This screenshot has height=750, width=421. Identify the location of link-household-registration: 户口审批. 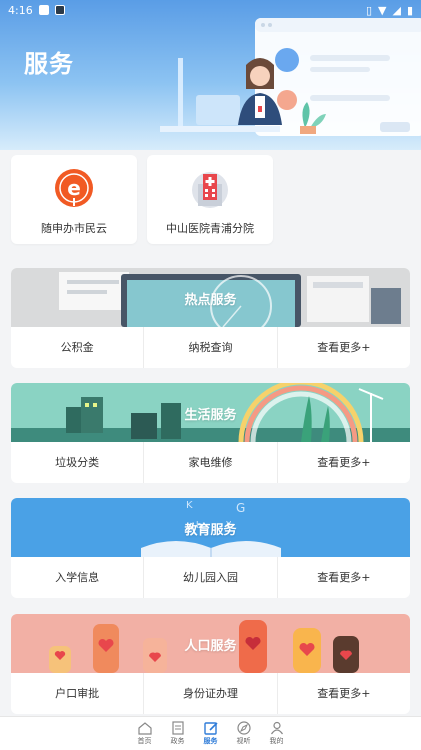
(78, 693).